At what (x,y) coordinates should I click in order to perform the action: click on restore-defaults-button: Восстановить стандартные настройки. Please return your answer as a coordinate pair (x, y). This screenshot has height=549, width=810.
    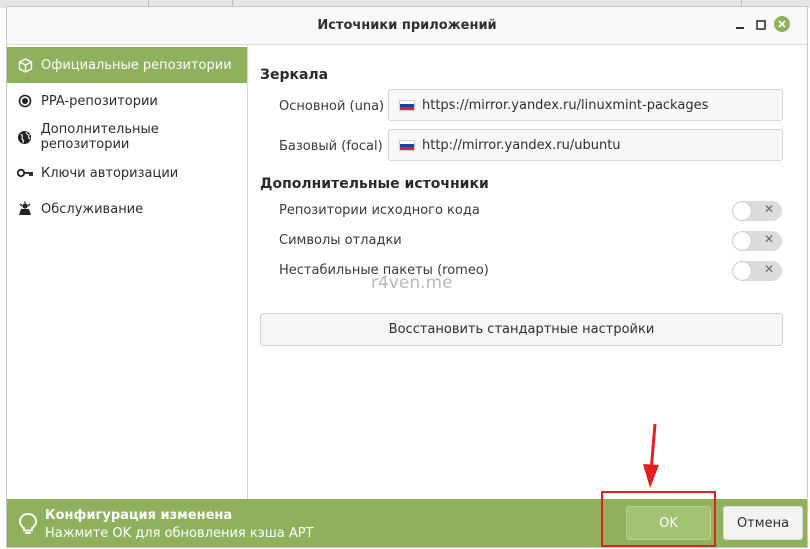
    Looking at the image, I should click on (521, 329).